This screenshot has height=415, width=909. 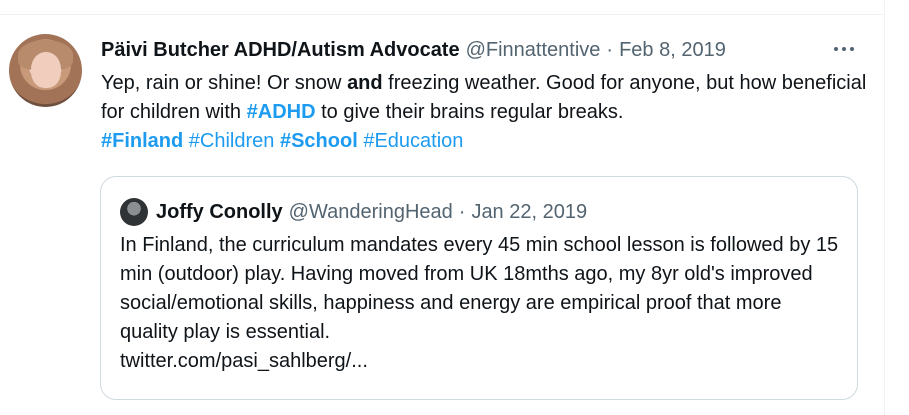 I want to click on right-divider, so click(x=884, y=207).